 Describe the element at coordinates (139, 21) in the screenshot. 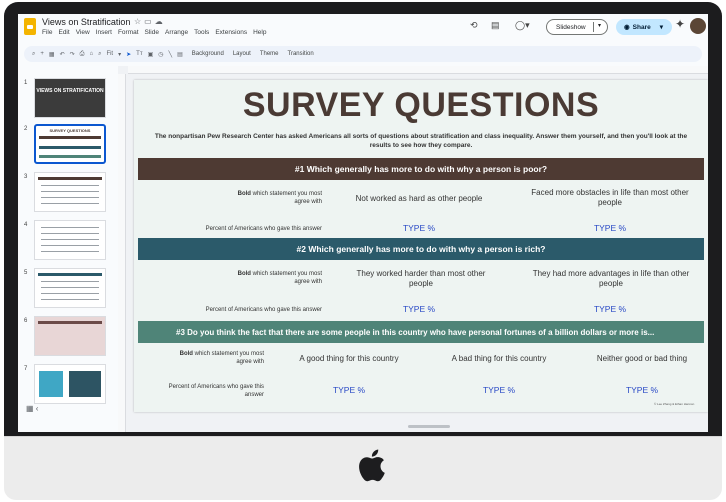

I see `star-icon: ☆` at that location.